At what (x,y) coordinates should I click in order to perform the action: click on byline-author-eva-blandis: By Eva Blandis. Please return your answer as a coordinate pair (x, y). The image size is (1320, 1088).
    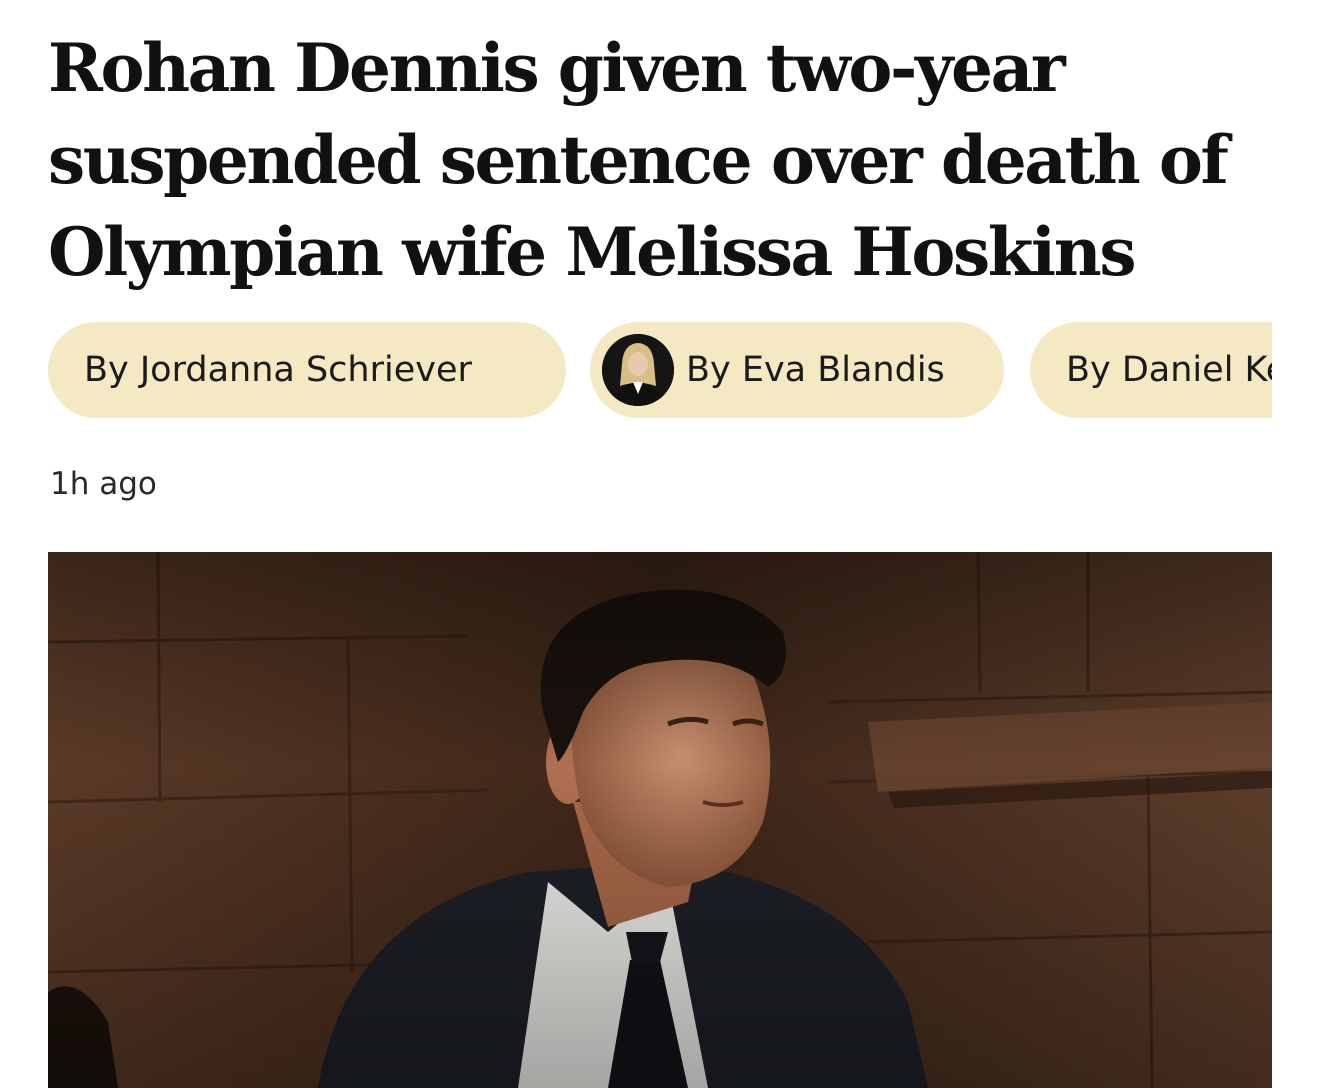
    Looking at the image, I should click on (797, 370).